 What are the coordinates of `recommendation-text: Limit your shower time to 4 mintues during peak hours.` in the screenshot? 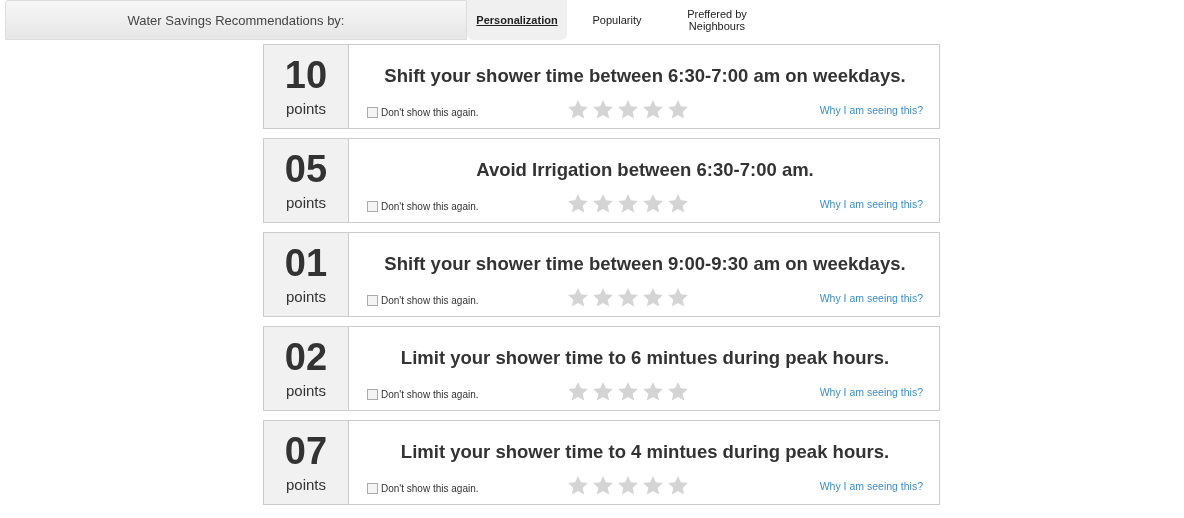 It's located at (645, 452).